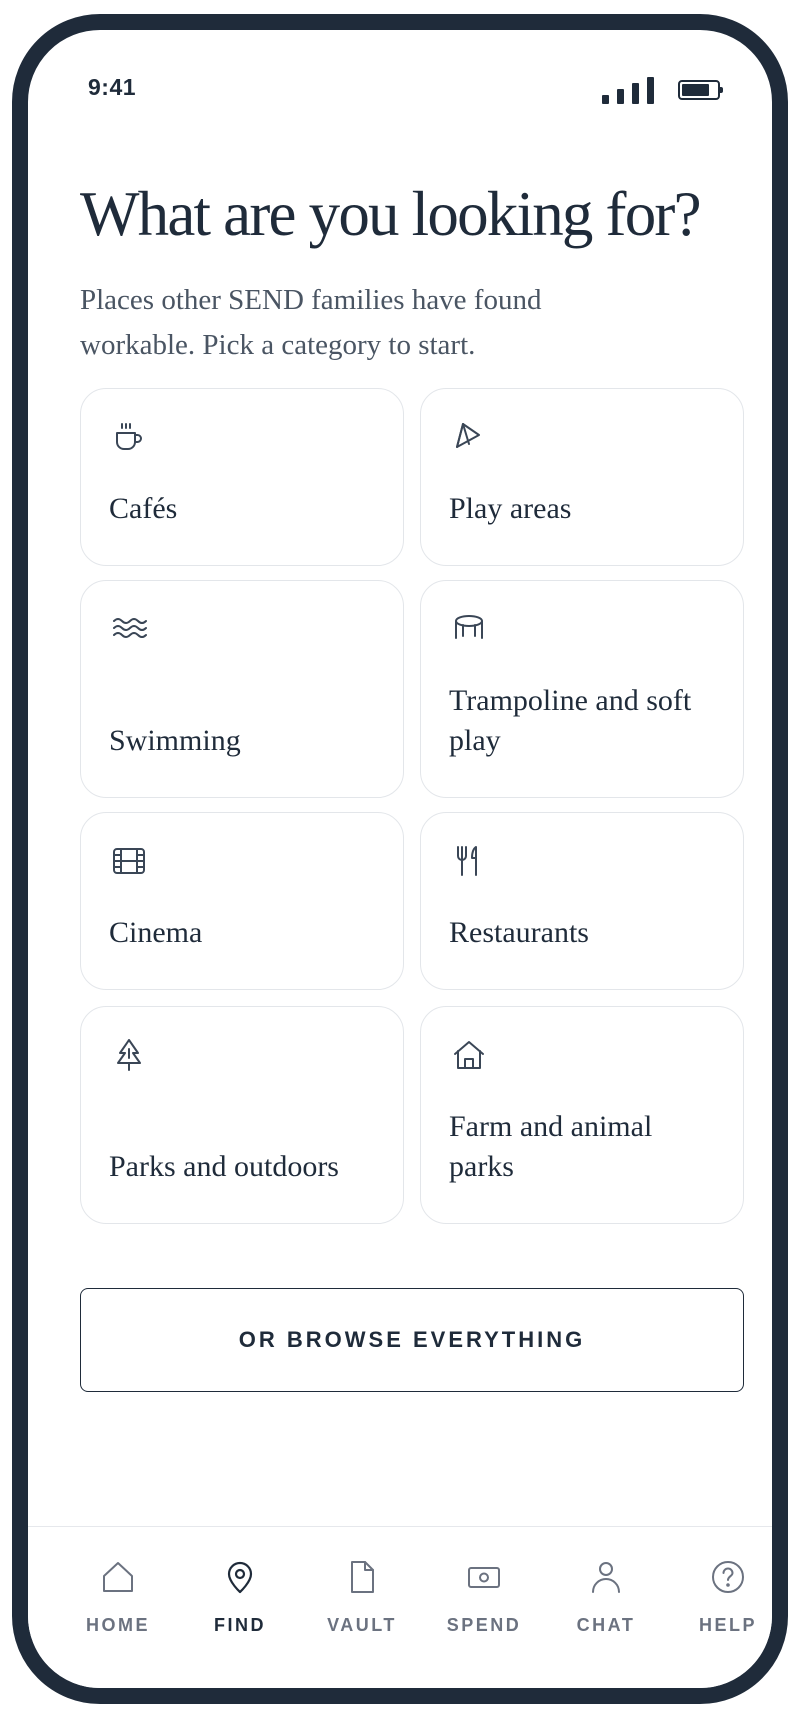 The width and height of the screenshot is (800, 1718). I want to click on help-circle-icon, so click(728, 1577).